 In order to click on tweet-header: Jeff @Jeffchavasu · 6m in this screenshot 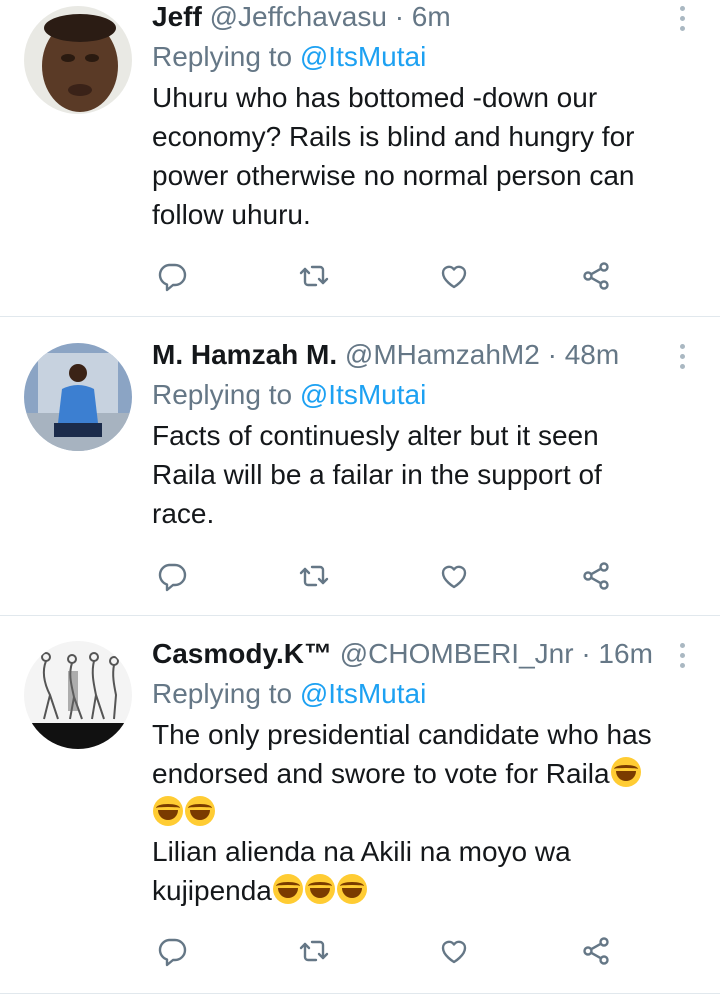, I will do `click(422, 17)`.